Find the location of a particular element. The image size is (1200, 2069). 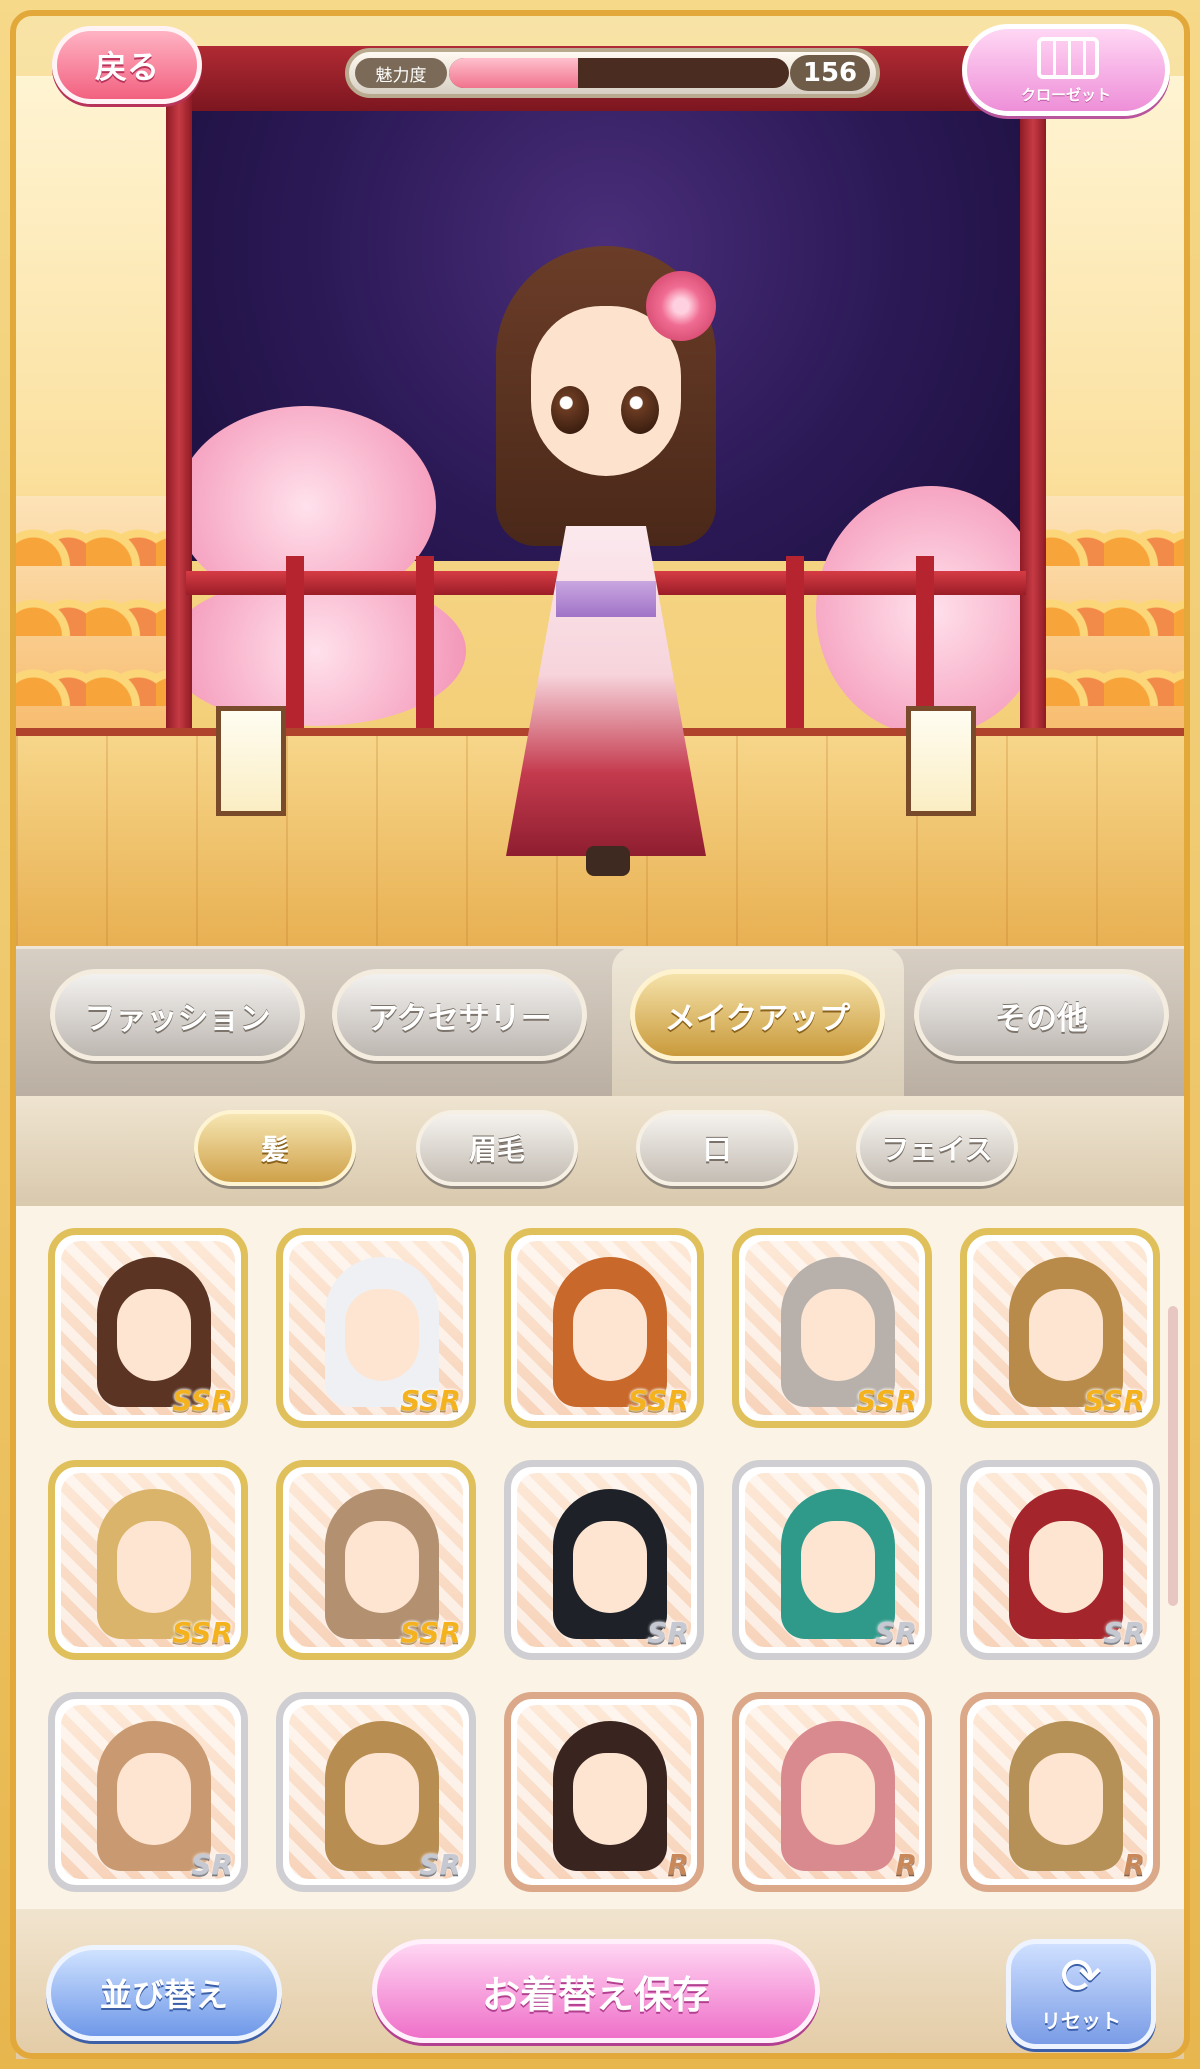

charm-gauge: 魅力度 156 is located at coordinates (612, 73).